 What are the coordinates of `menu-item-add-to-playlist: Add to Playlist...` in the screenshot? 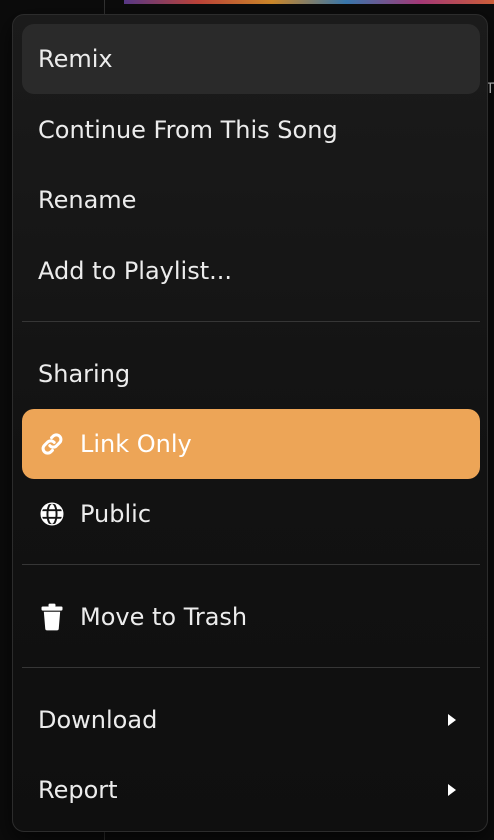 It's located at (251, 271).